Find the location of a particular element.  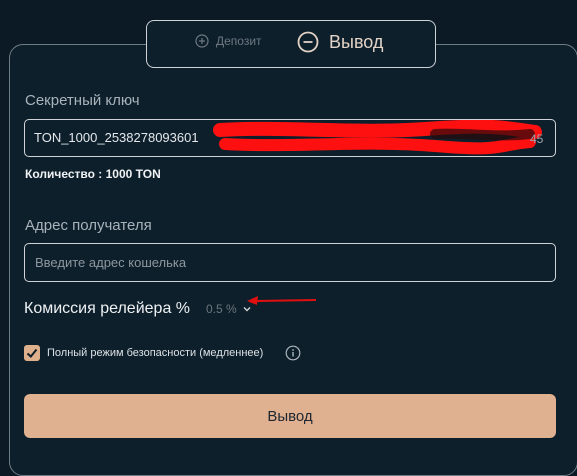

redaction-scribble: 45 is located at coordinates (378, 137).